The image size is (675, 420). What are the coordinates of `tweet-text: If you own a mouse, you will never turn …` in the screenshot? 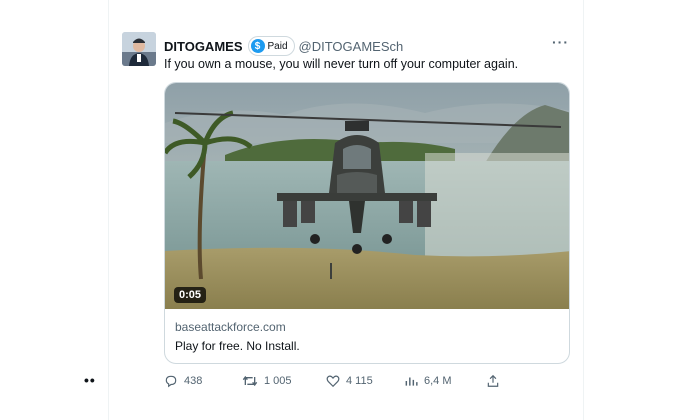 It's located at (341, 64).